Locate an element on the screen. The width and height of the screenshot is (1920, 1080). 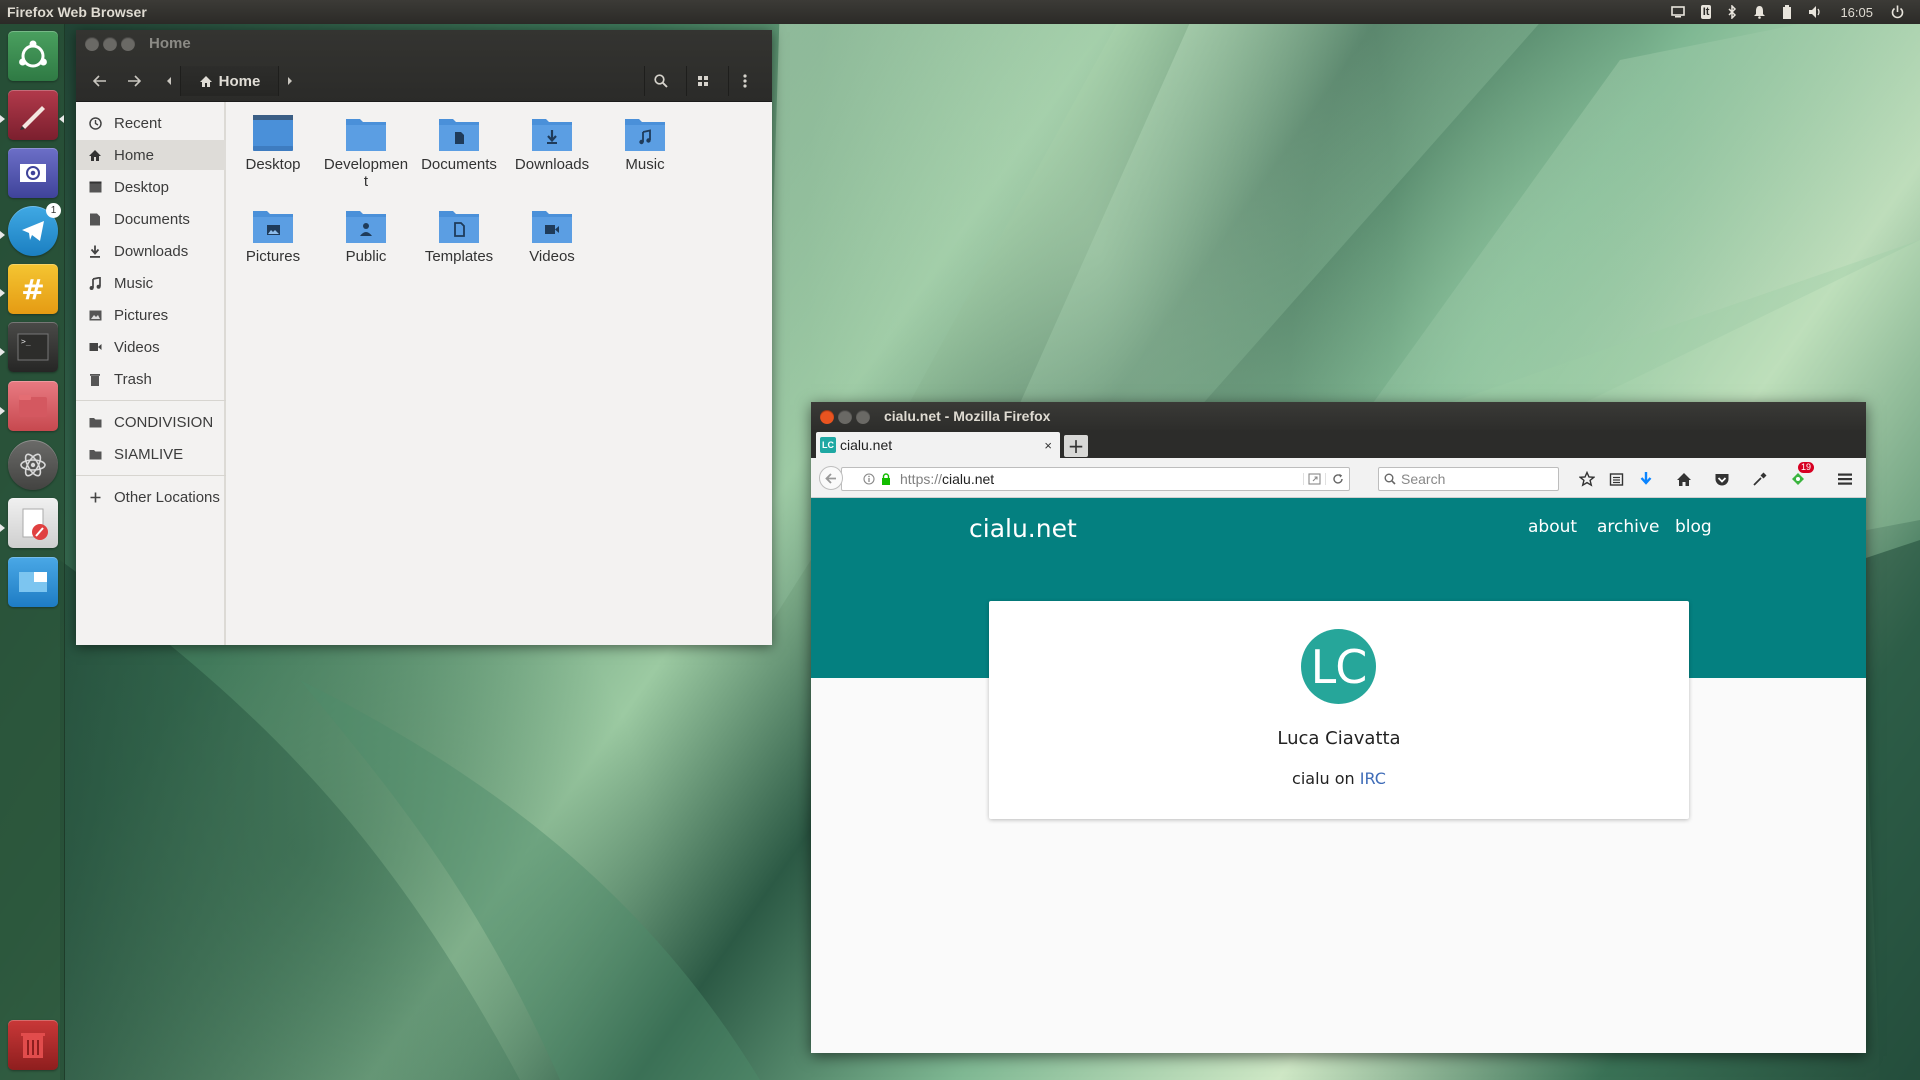
search-bar: Search is located at coordinates (1468, 479).